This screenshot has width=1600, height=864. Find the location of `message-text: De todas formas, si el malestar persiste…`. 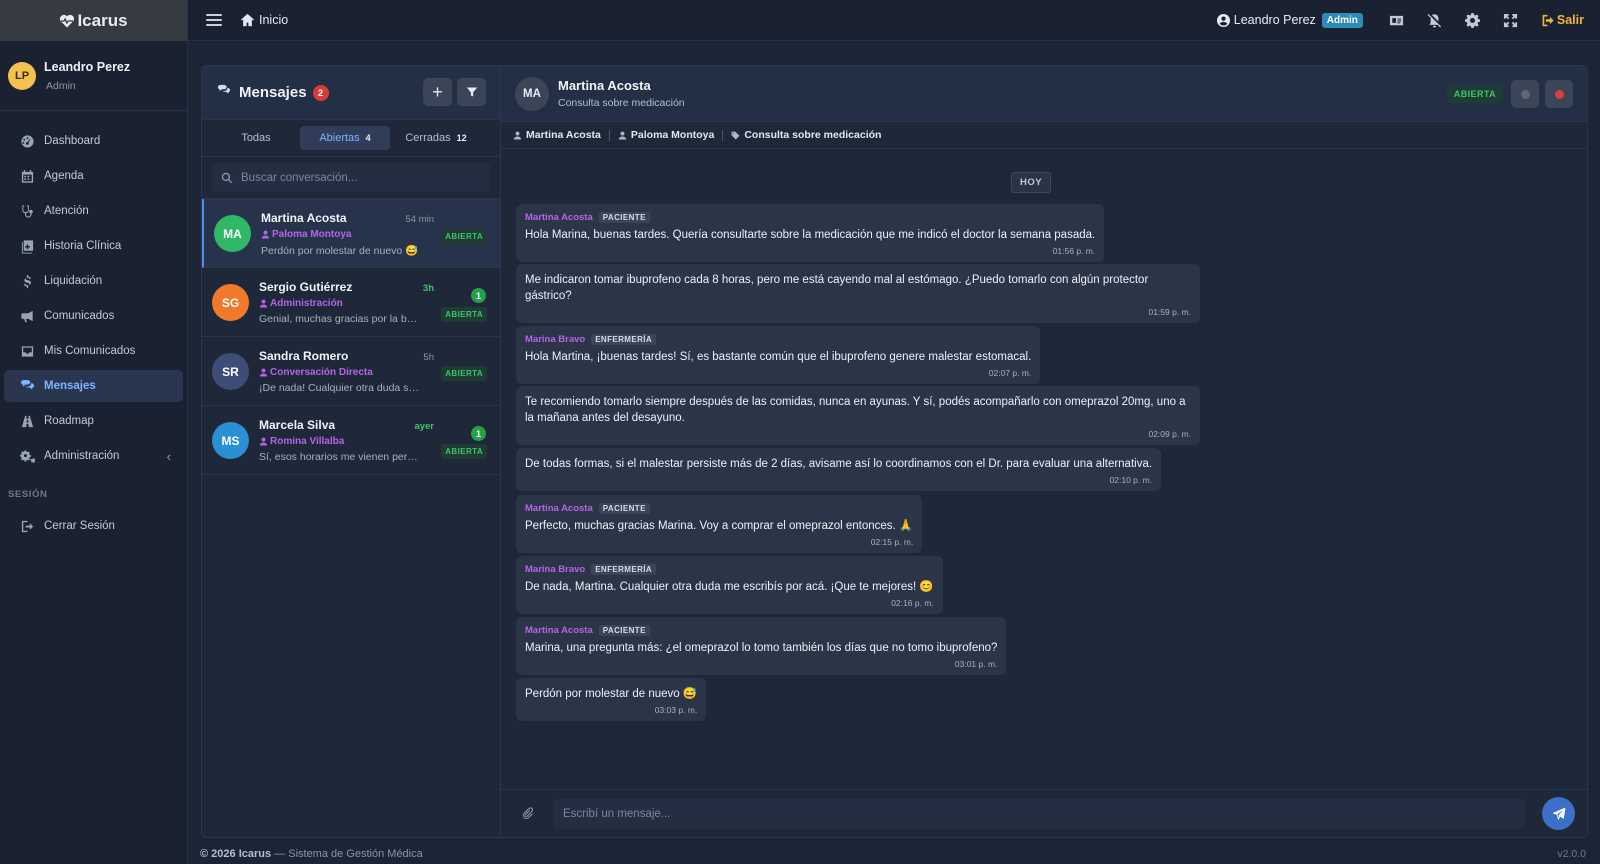

message-text: De todas formas, si el malestar persiste… is located at coordinates (839, 464).